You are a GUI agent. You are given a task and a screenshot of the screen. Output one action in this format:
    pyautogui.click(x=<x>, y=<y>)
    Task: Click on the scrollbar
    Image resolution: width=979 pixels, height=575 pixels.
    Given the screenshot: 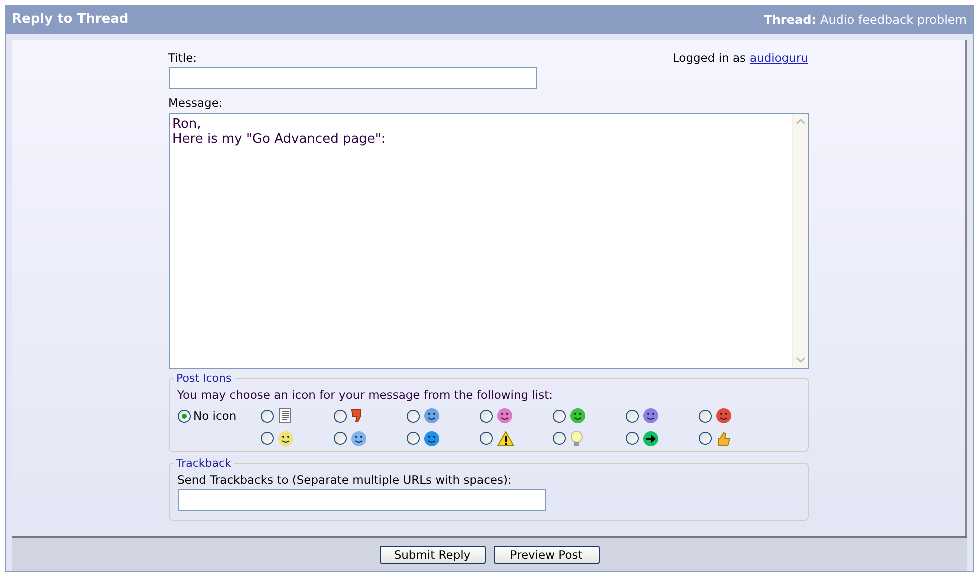 What is the action you would take?
    pyautogui.click(x=800, y=241)
    